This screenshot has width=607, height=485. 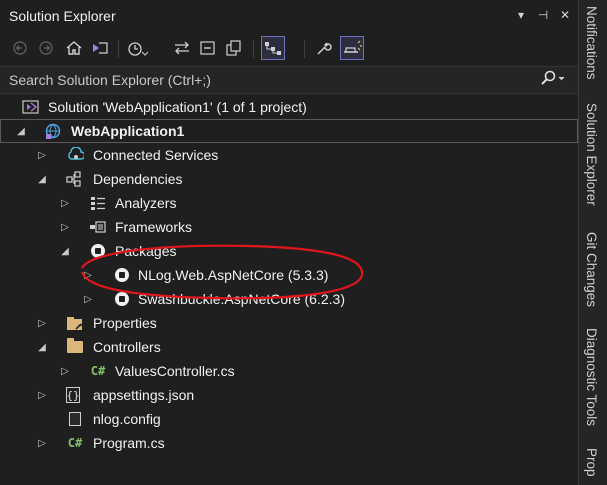 I want to click on view-hierarchy-icon, so click(x=273, y=48).